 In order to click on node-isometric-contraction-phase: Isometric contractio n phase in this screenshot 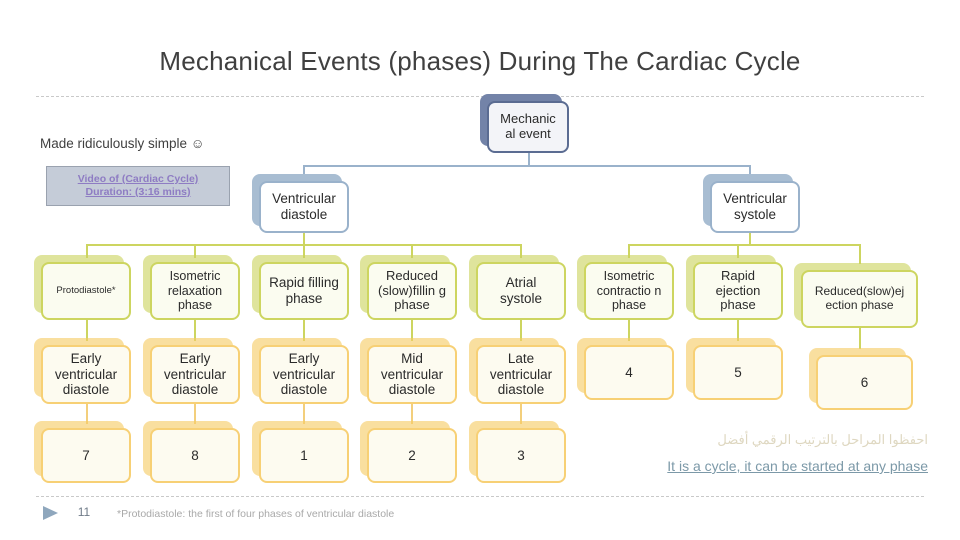, I will do `click(625, 287)`.